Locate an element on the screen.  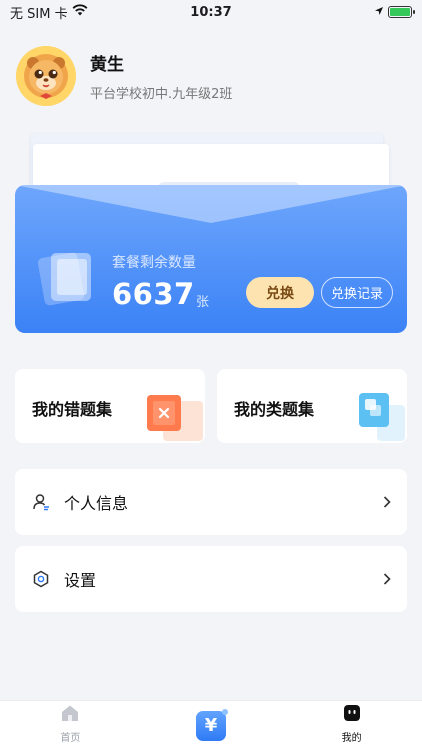
exchange-button: 兑换 is located at coordinates (280, 292).